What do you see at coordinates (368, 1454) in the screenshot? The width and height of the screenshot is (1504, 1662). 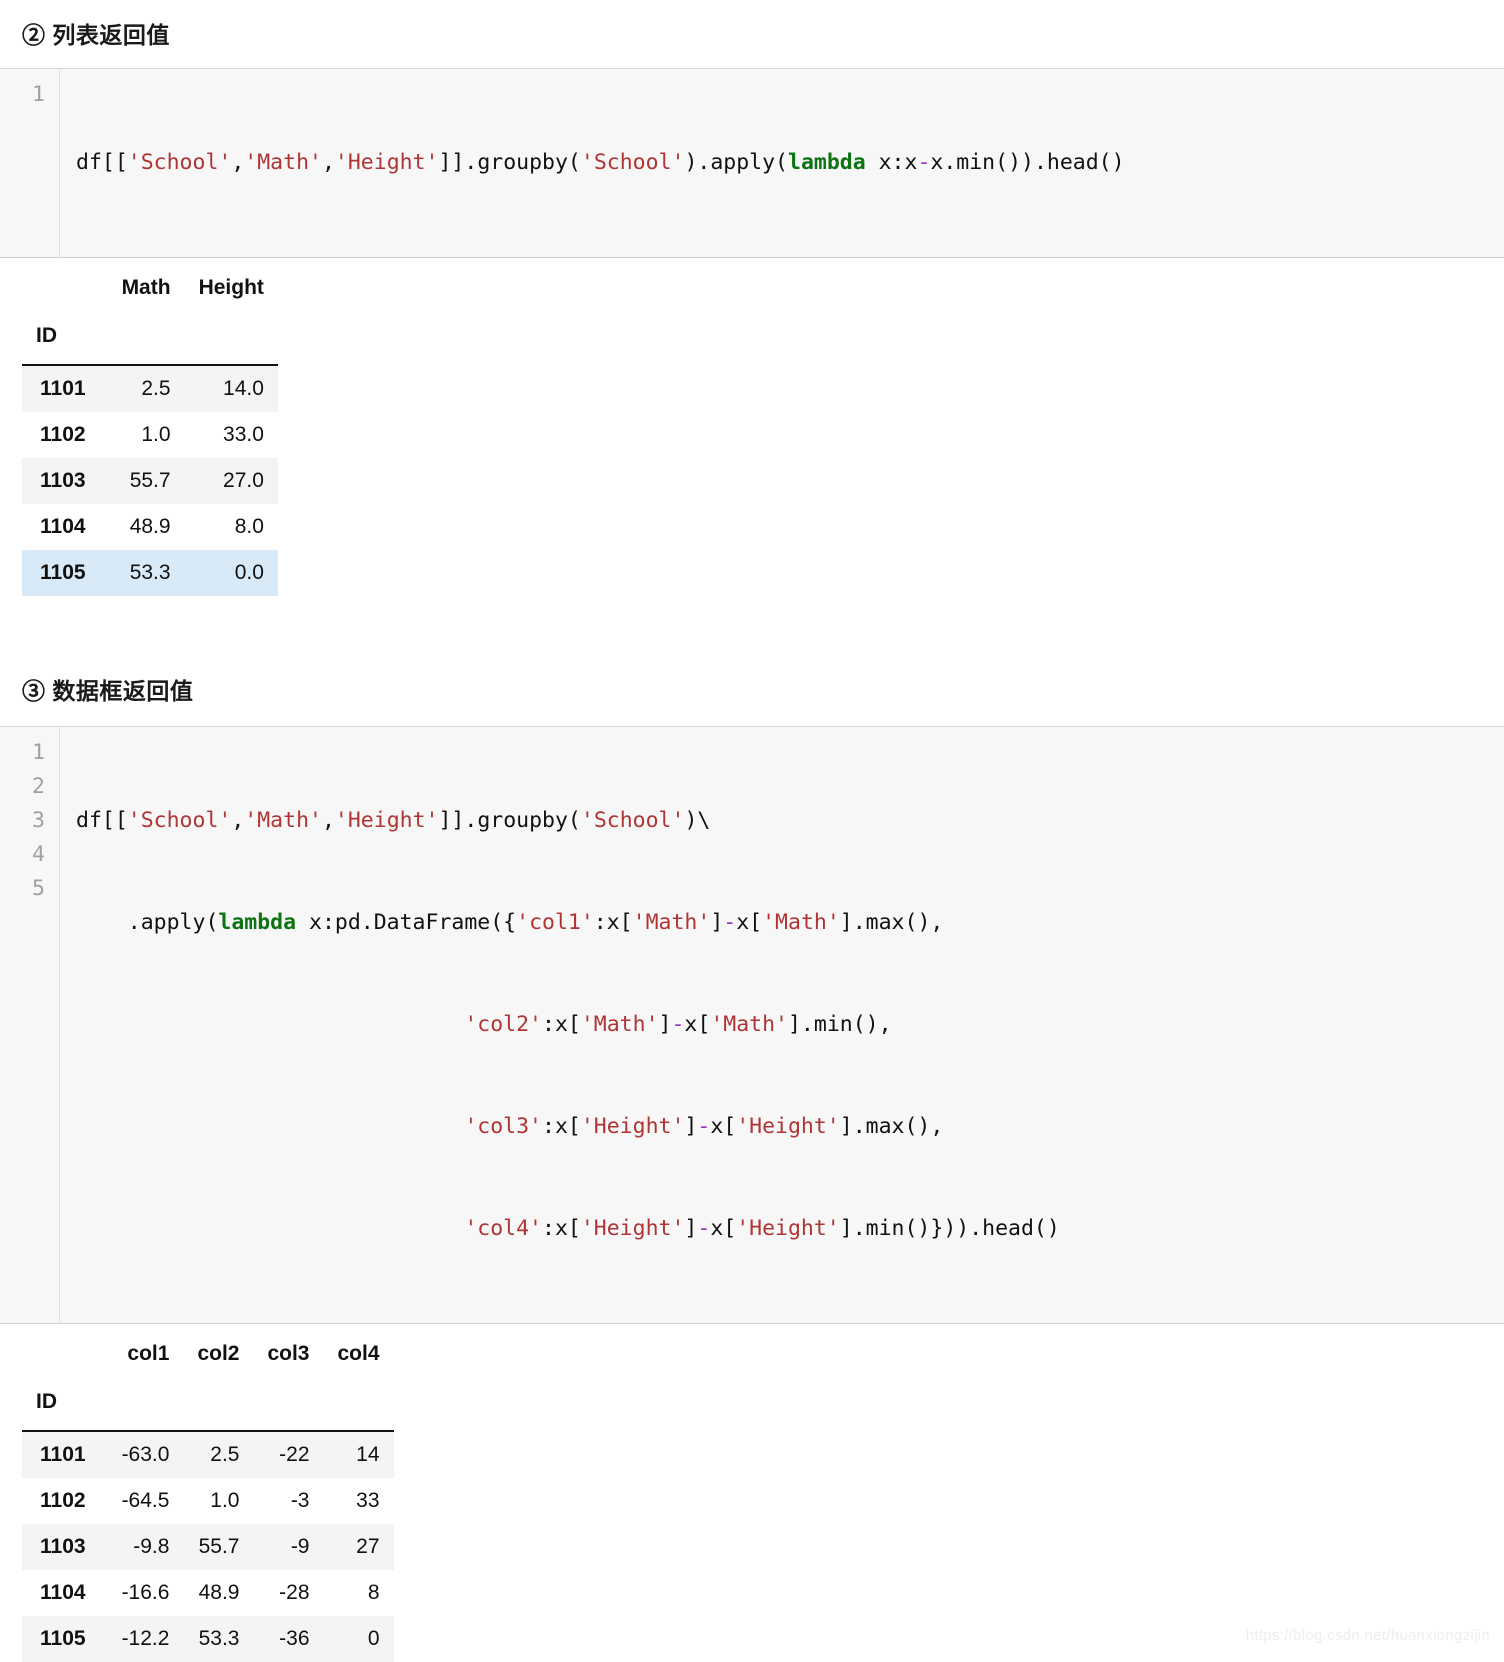 I see `table-cell: 14` at bounding box center [368, 1454].